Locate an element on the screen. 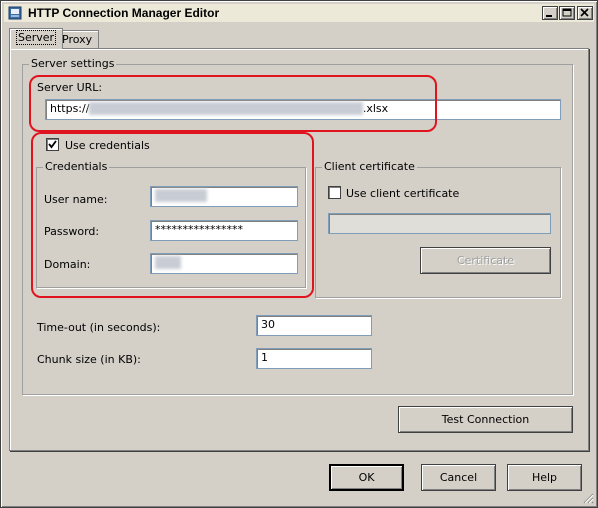 This screenshot has height=508, width=598. use-client-certificate-label: Use client certificate is located at coordinates (403, 193).